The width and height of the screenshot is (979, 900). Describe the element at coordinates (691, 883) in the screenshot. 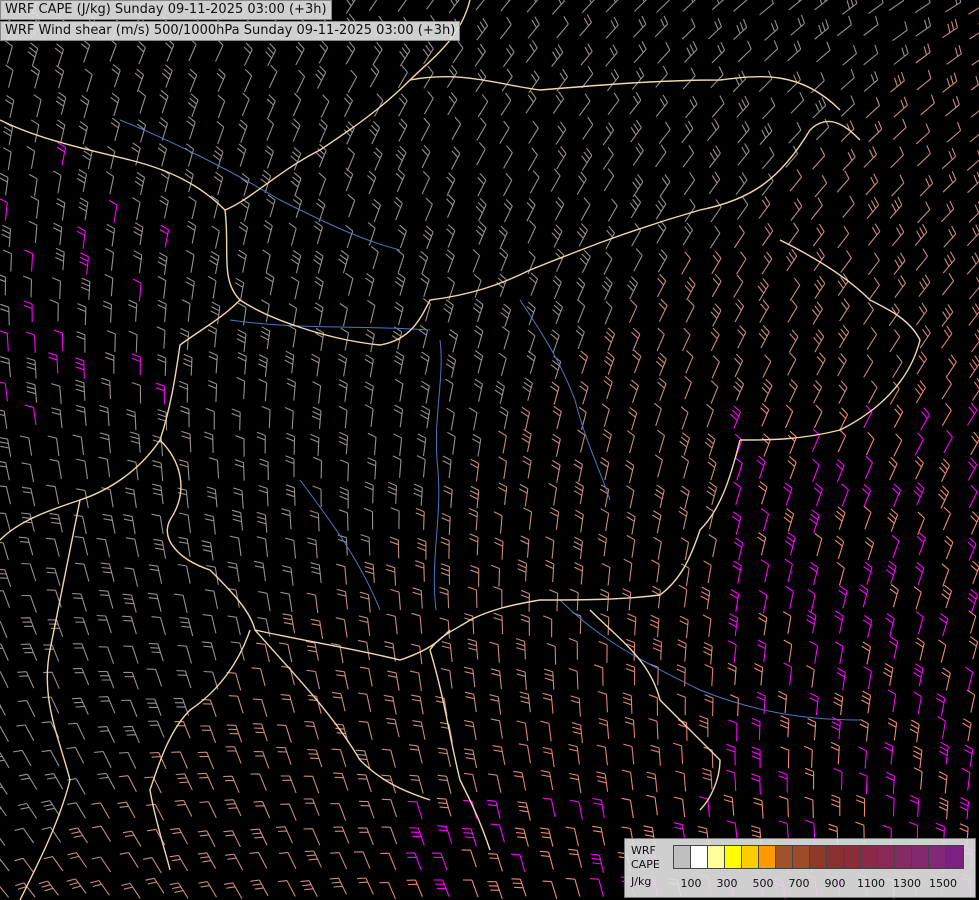

I see `legend-tick: 100` at that location.